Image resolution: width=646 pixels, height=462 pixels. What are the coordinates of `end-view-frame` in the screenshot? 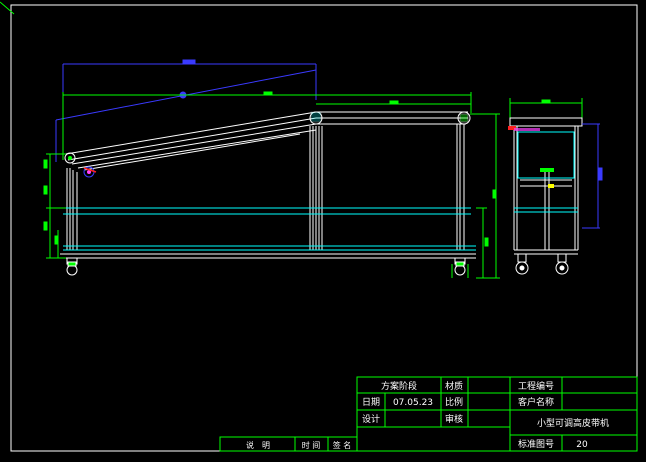 It's located at (546, 186).